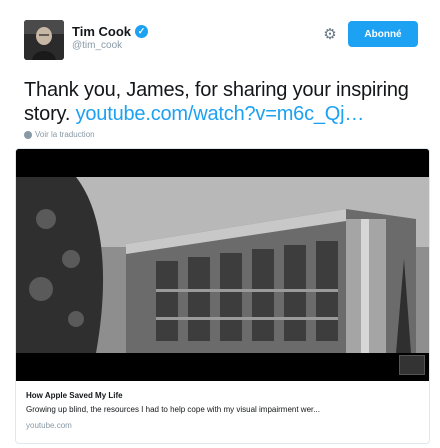 This screenshot has width=440, height=448. I want to click on name-row: Tim Cook ✓, so click(110, 31).